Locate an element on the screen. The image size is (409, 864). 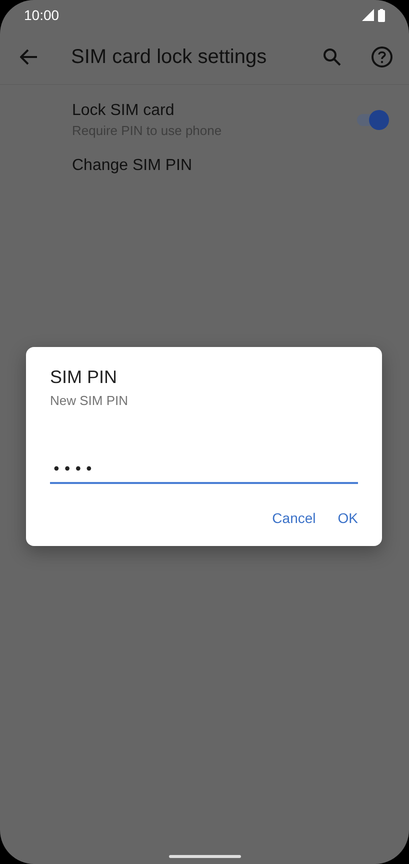
help-icon is located at coordinates (382, 57).